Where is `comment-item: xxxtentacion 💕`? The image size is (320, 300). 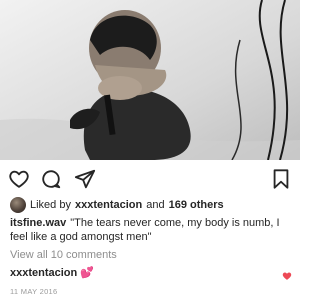
comment-item: xxxtentacion 💕 is located at coordinates (150, 273).